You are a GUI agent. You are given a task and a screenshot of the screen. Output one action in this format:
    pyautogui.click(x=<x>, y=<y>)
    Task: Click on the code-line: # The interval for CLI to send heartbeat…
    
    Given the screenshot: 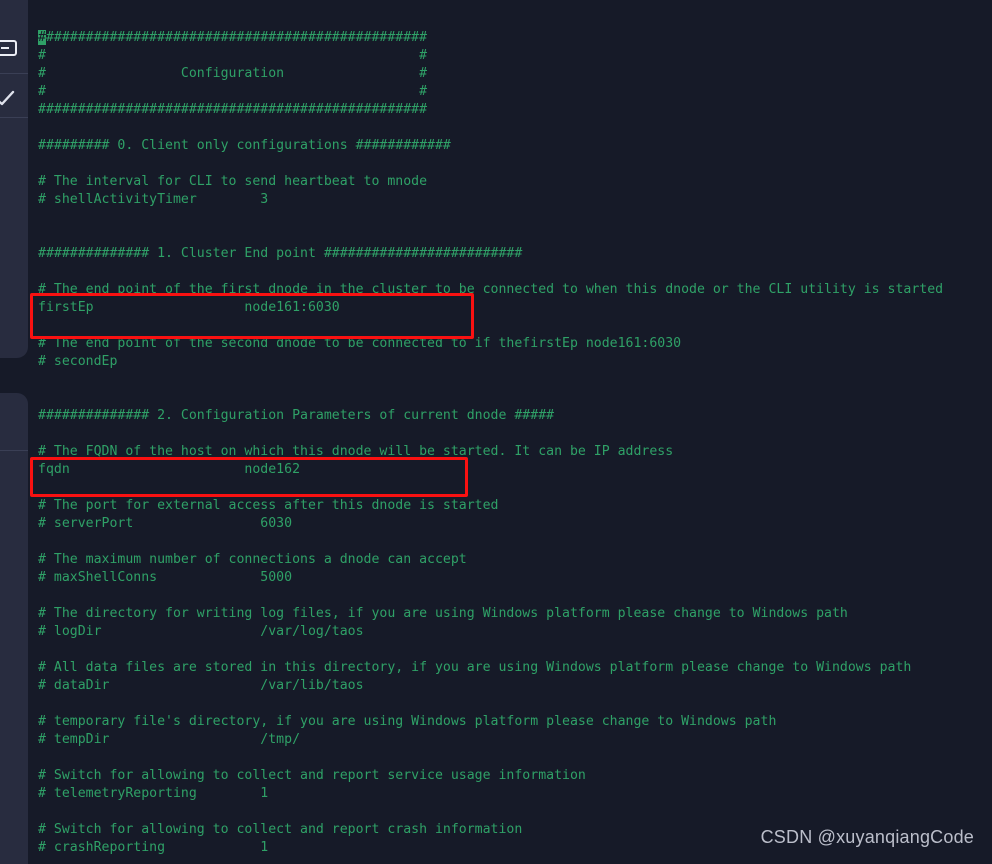 What is the action you would take?
    pyautogui.click(x=233, y=181)
    